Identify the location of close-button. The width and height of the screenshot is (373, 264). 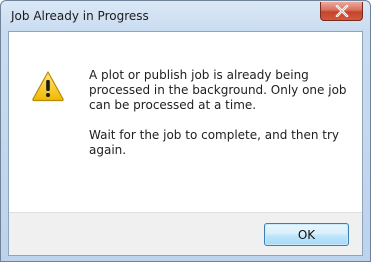
(341, 11).